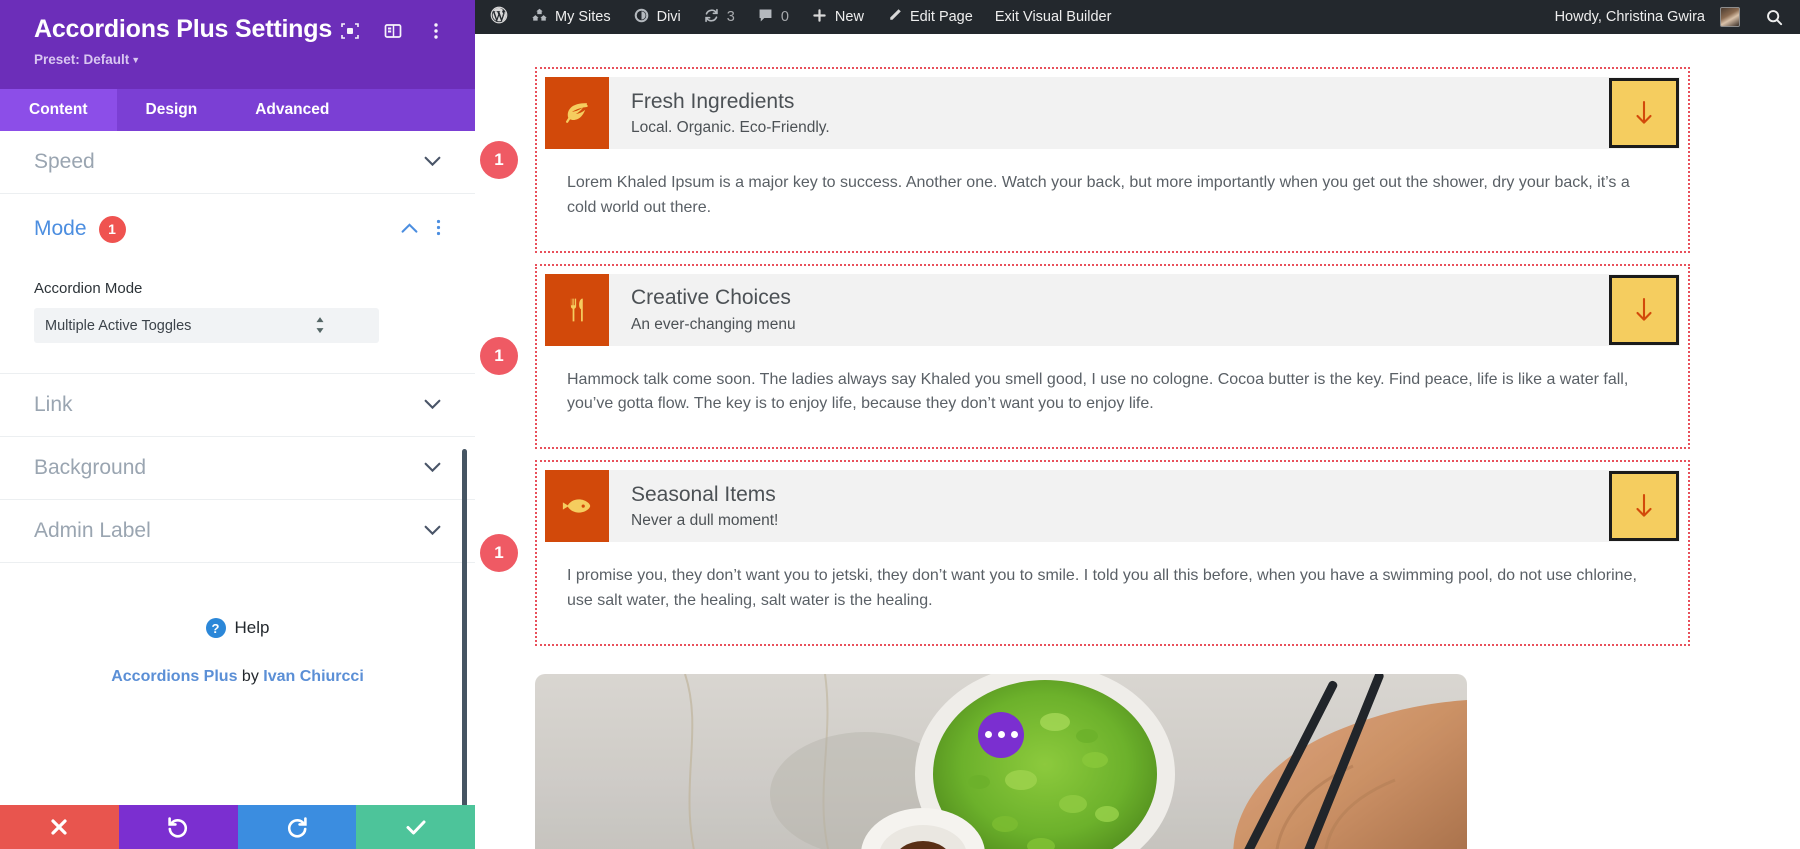  I want to click on leaf-icon, so click(577, 113).